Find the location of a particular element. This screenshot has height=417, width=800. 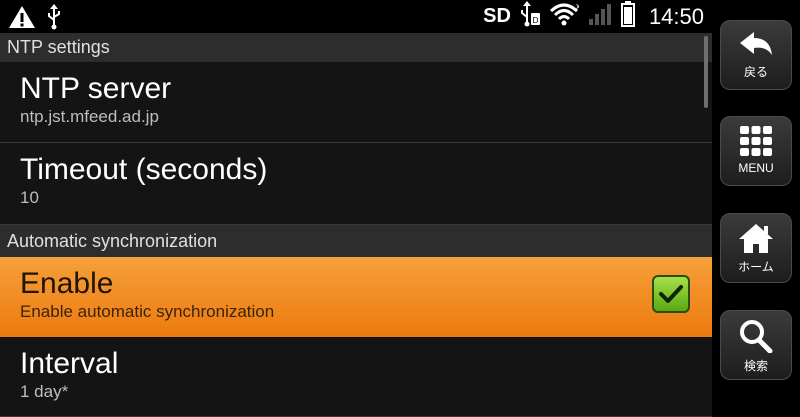

menu-button: MENU is located at coordinates (756, 151).